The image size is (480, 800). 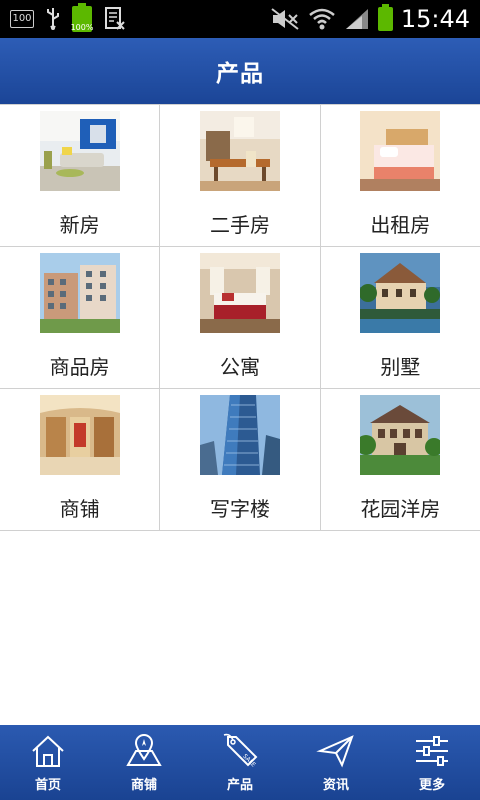 I want to click on apartment-photo, so click(x=239, y=293).